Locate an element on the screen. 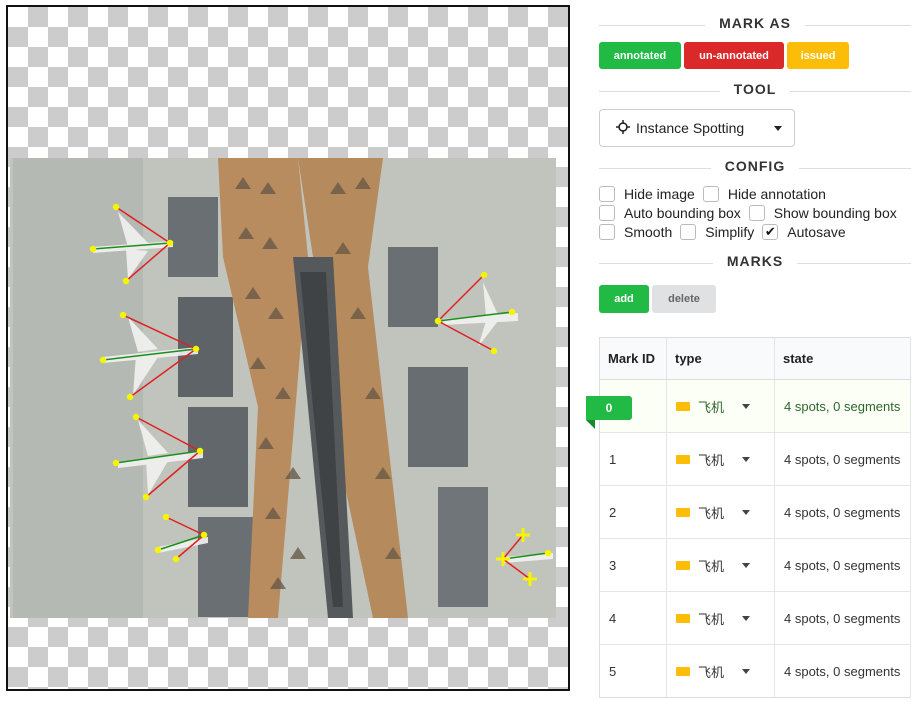  config-title: CONFIG is located at coordinates (755, 166).